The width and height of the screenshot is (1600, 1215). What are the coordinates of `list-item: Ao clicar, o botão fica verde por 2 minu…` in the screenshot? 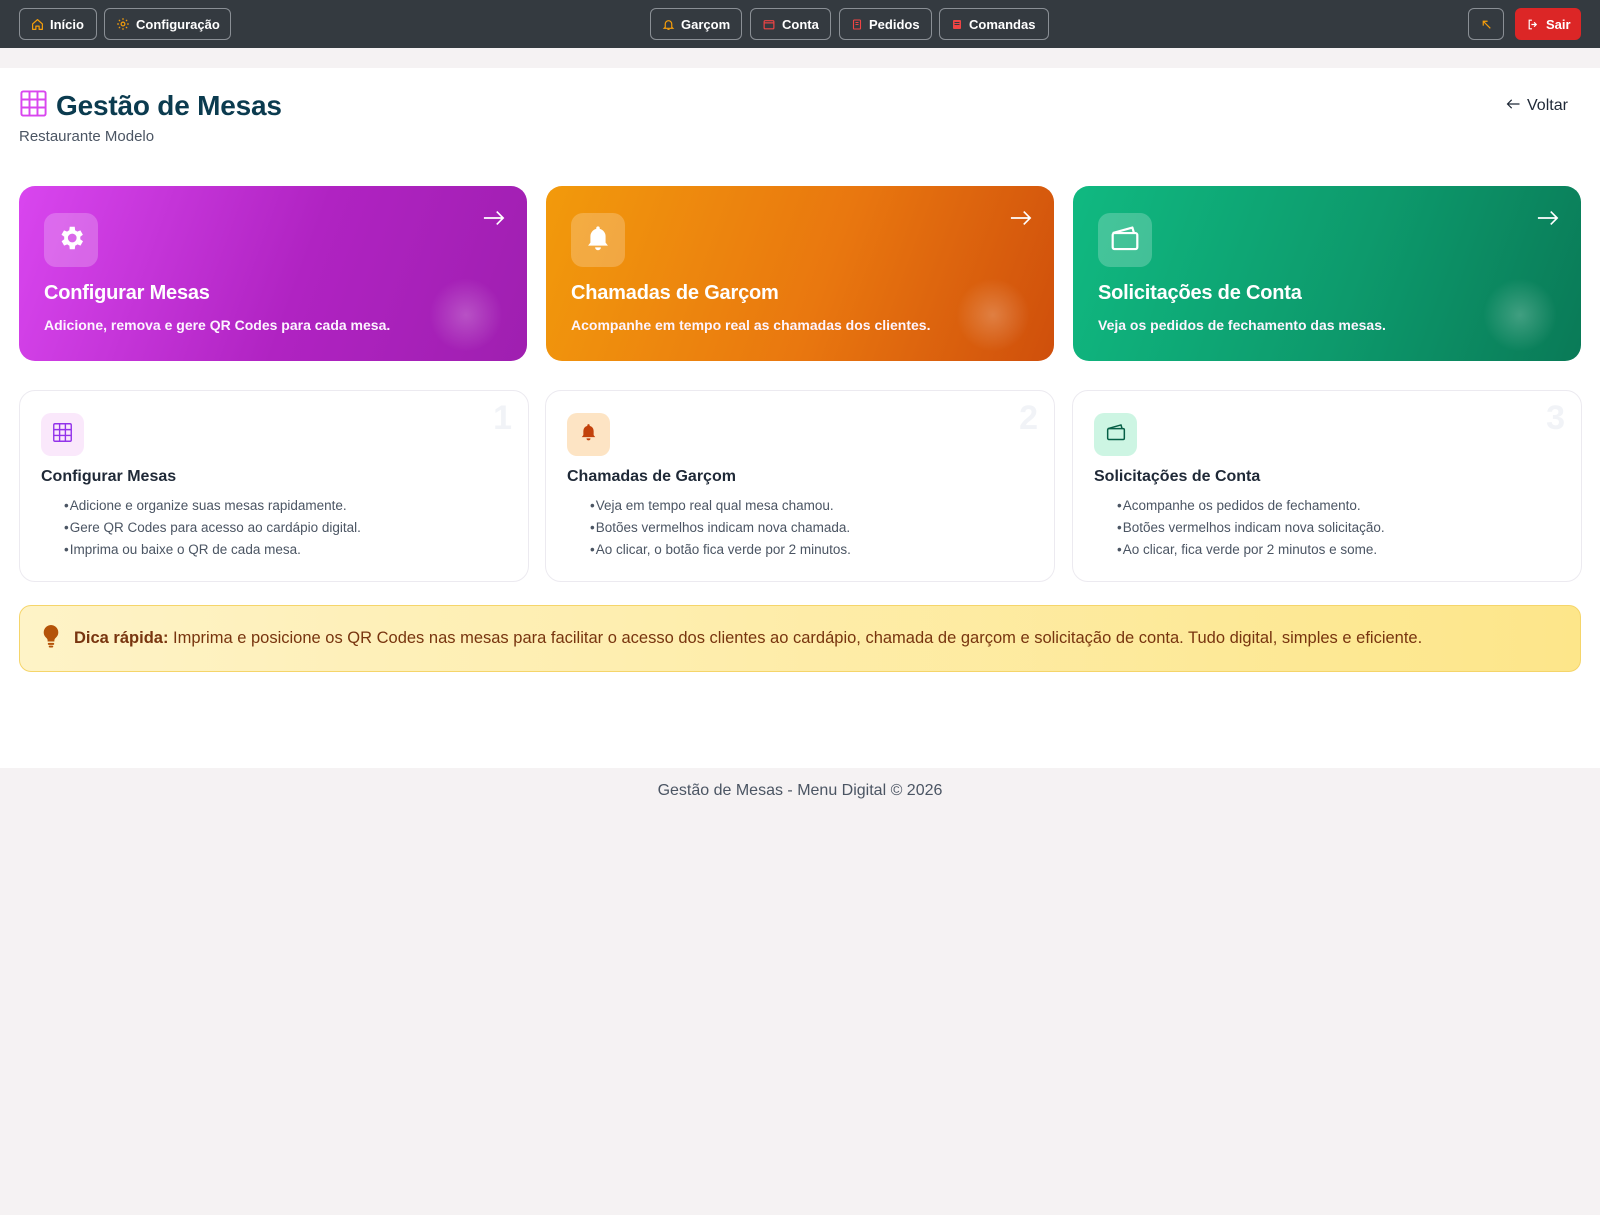 It's located at (720, 550).